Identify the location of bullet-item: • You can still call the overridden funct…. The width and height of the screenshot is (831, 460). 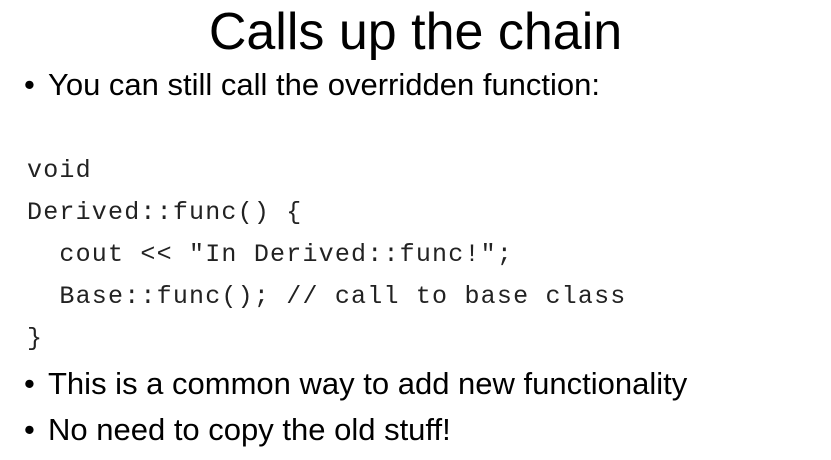
(312, 85).